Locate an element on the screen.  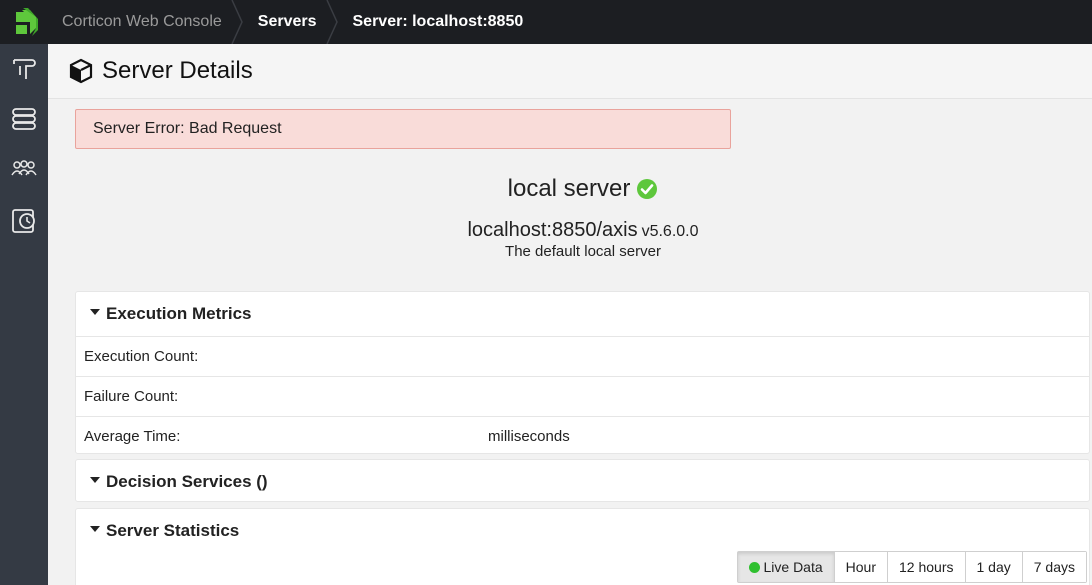
cube-icon is located at coordinates (81, 71).